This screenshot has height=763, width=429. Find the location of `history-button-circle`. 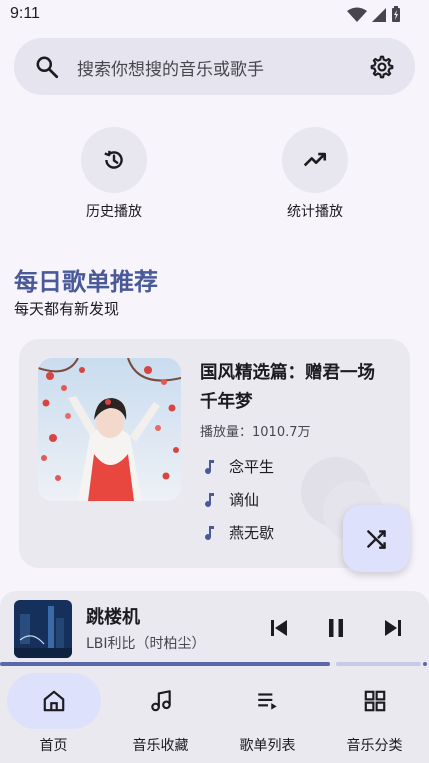

history-button-circle is located at coordinates (114, 160).